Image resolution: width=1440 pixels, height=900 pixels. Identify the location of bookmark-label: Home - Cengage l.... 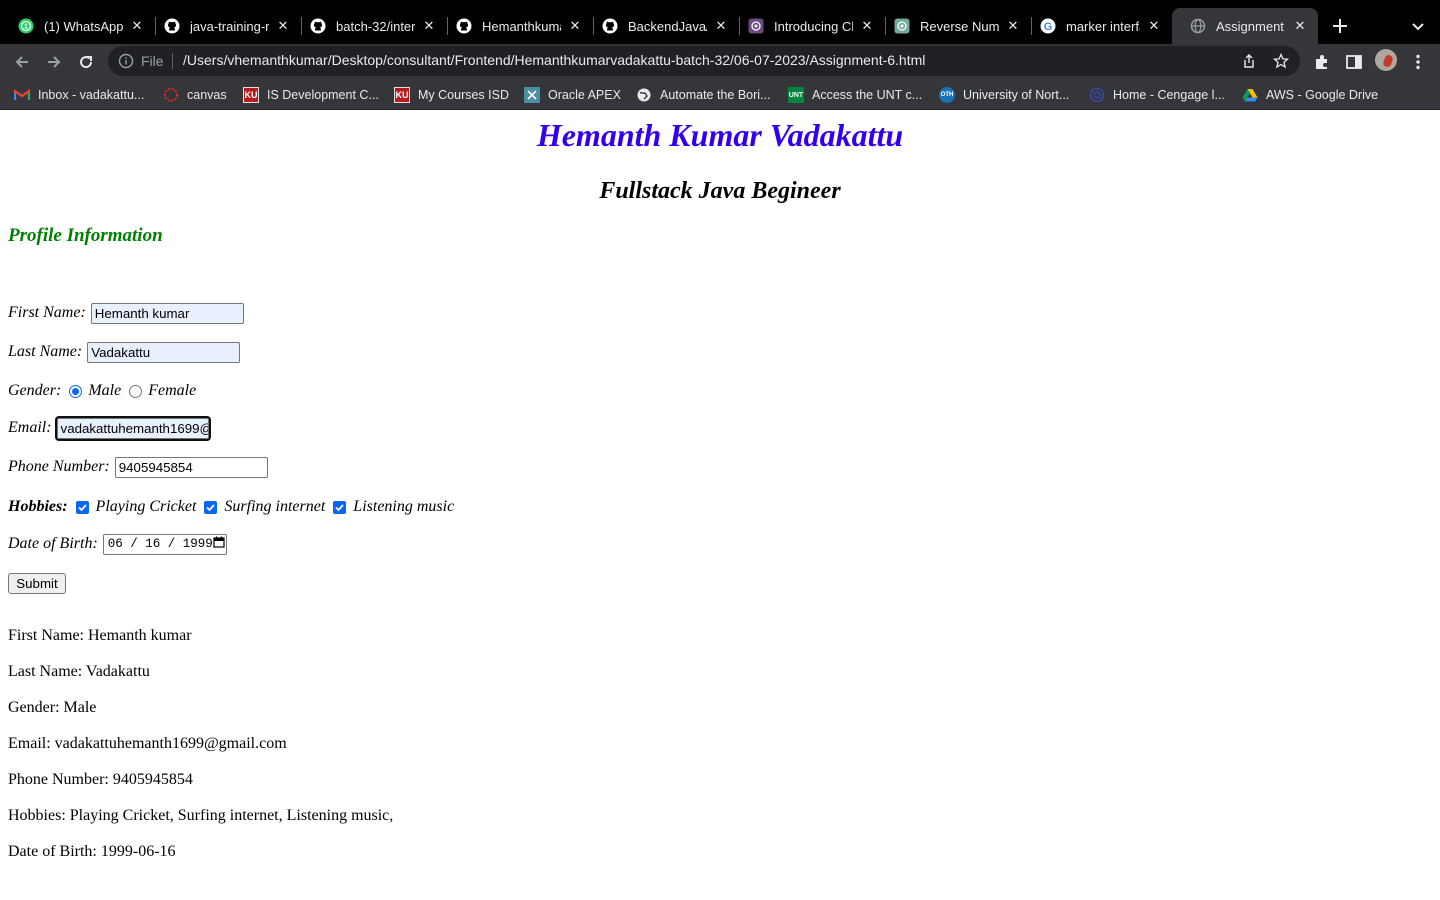
(1169, 95).